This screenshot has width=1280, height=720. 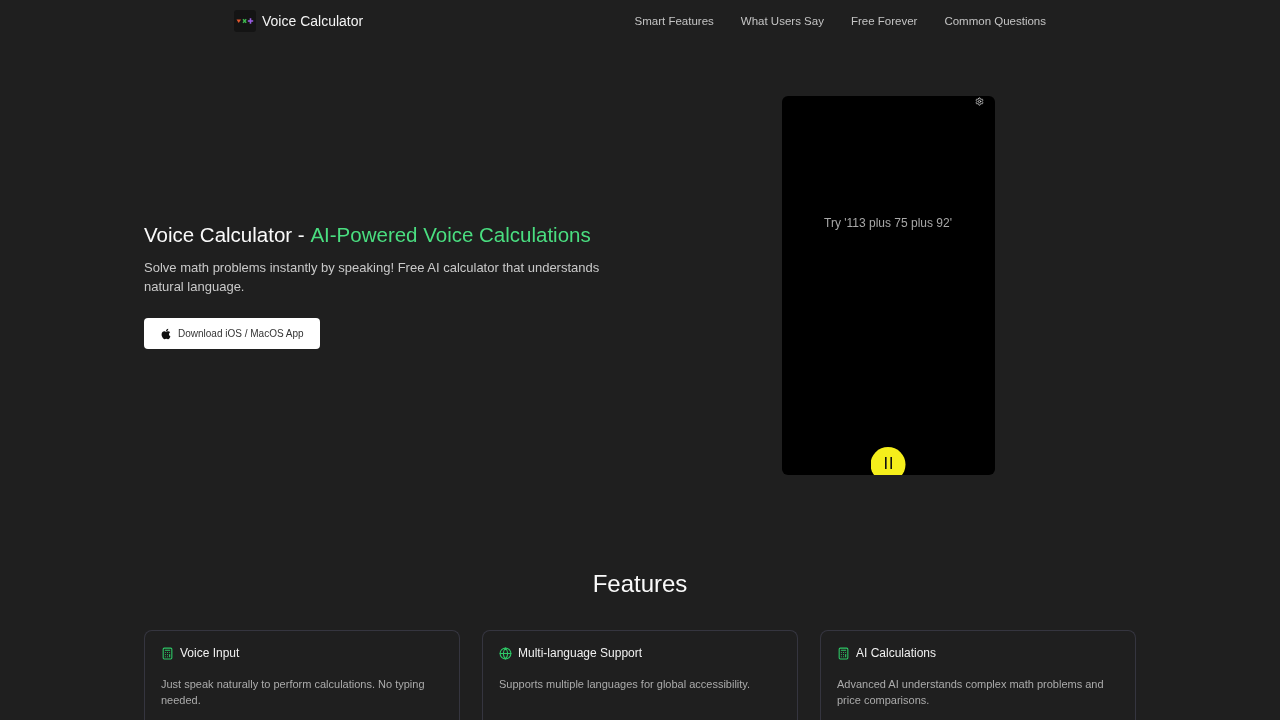 What do you see at coordinates (293, 692) in the screenshot?
I see `feature-description: Just speak naturally to perform calculations. No typing needed.` at bounding box center [293, 692].